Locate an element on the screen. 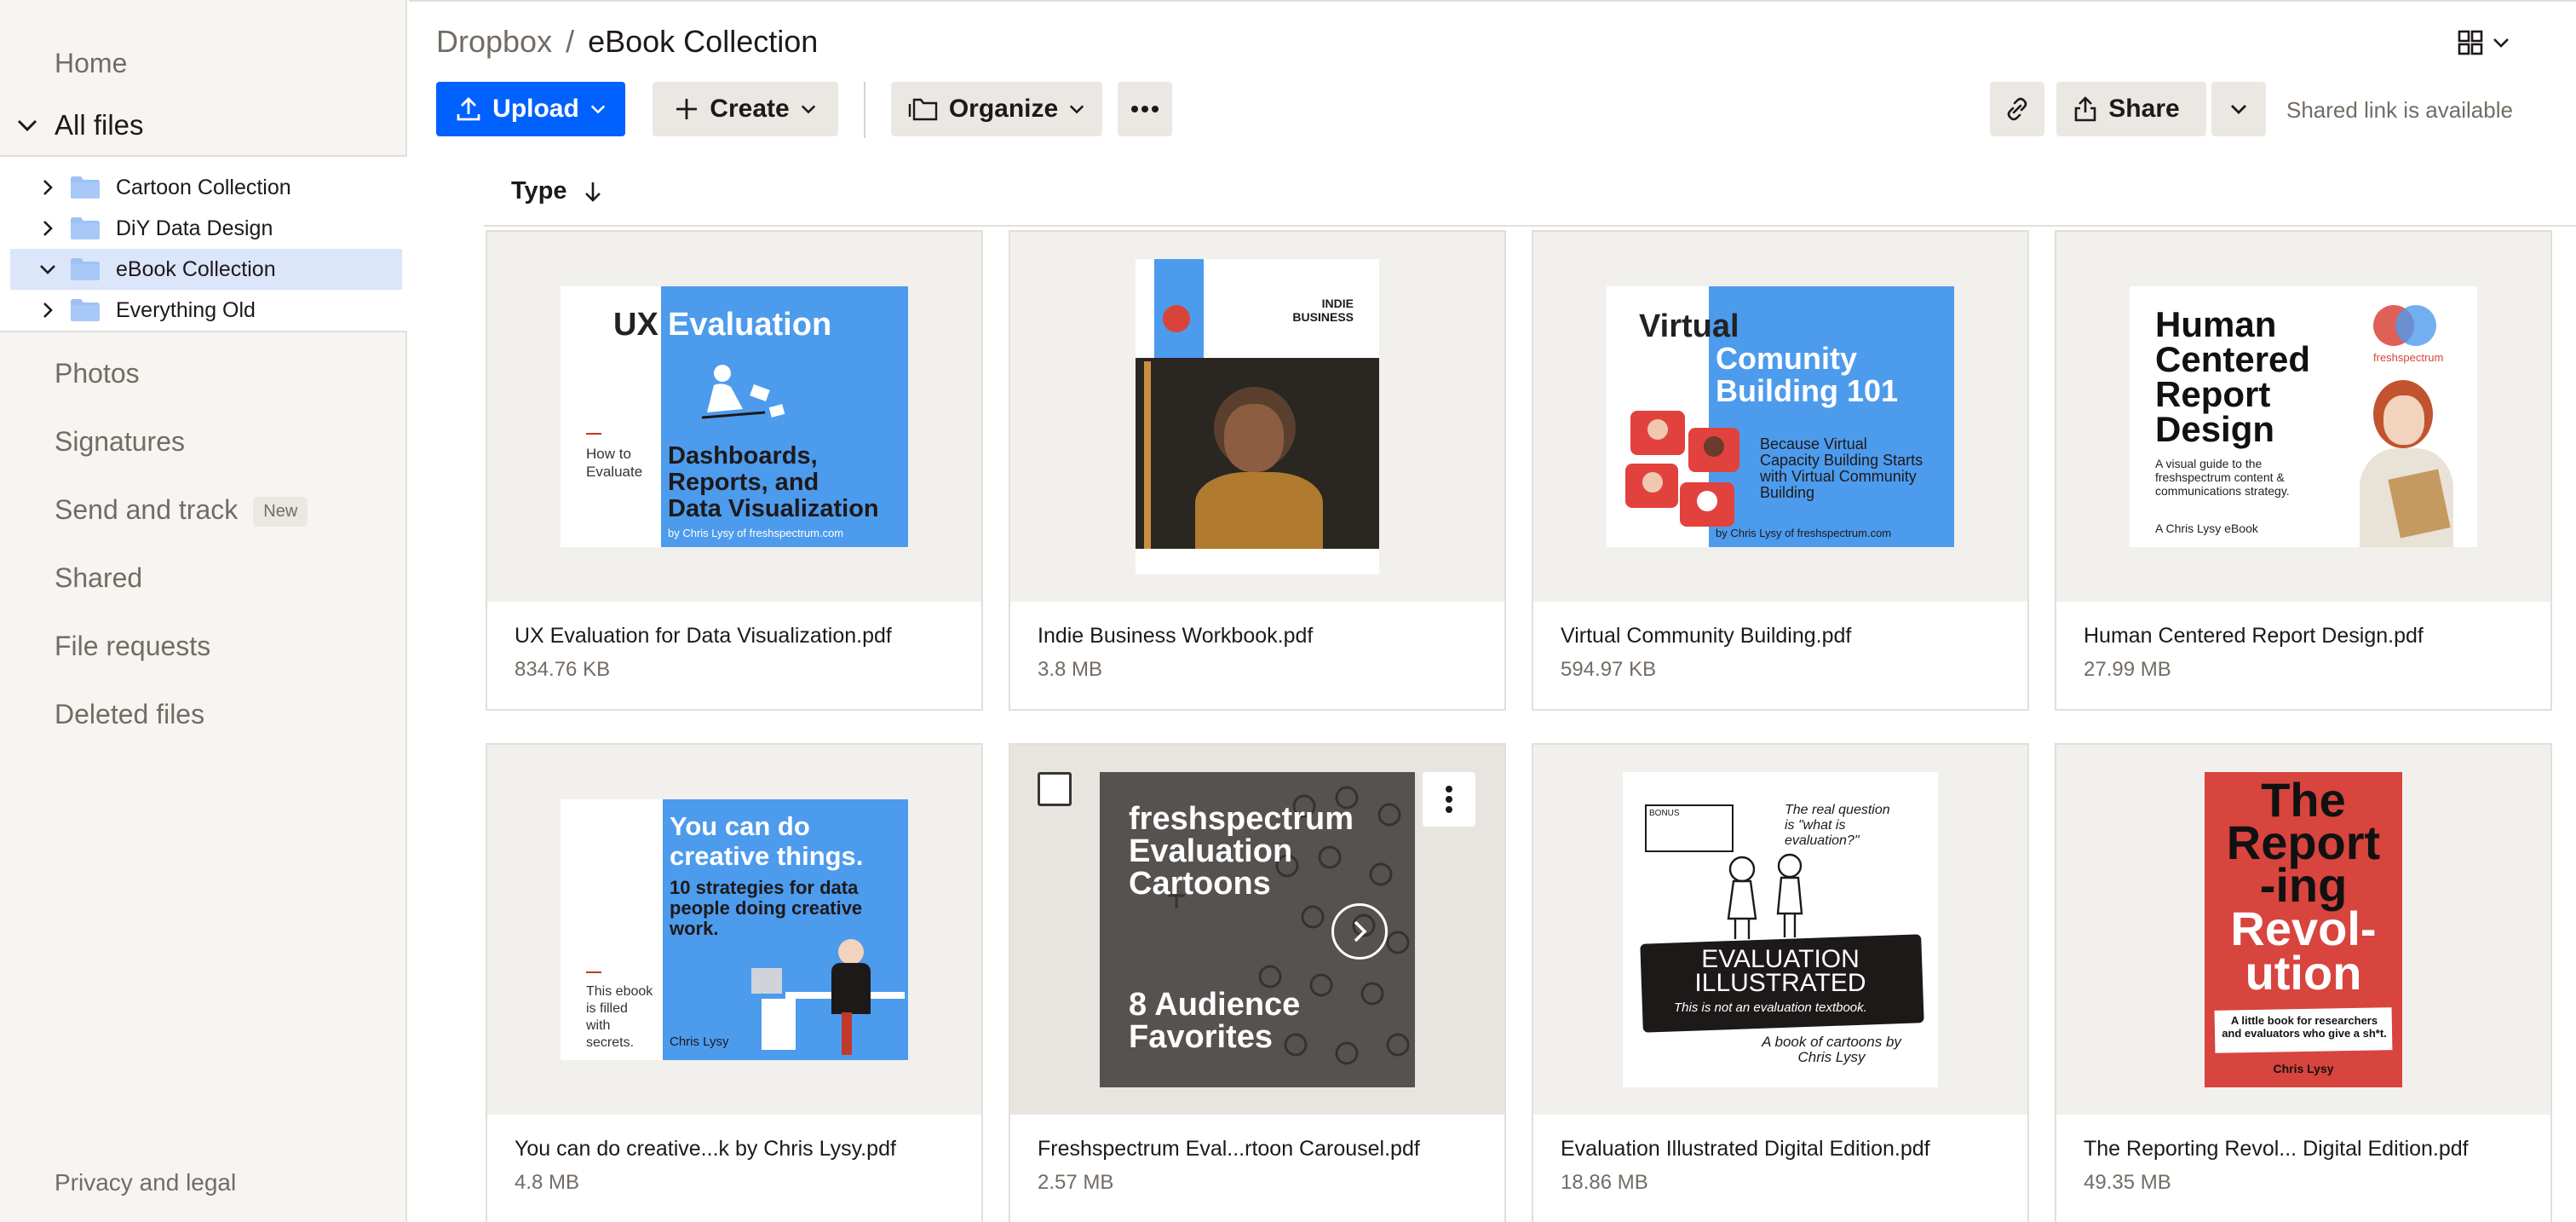  sort-by-type: Type is located at coordinates (557, 191).